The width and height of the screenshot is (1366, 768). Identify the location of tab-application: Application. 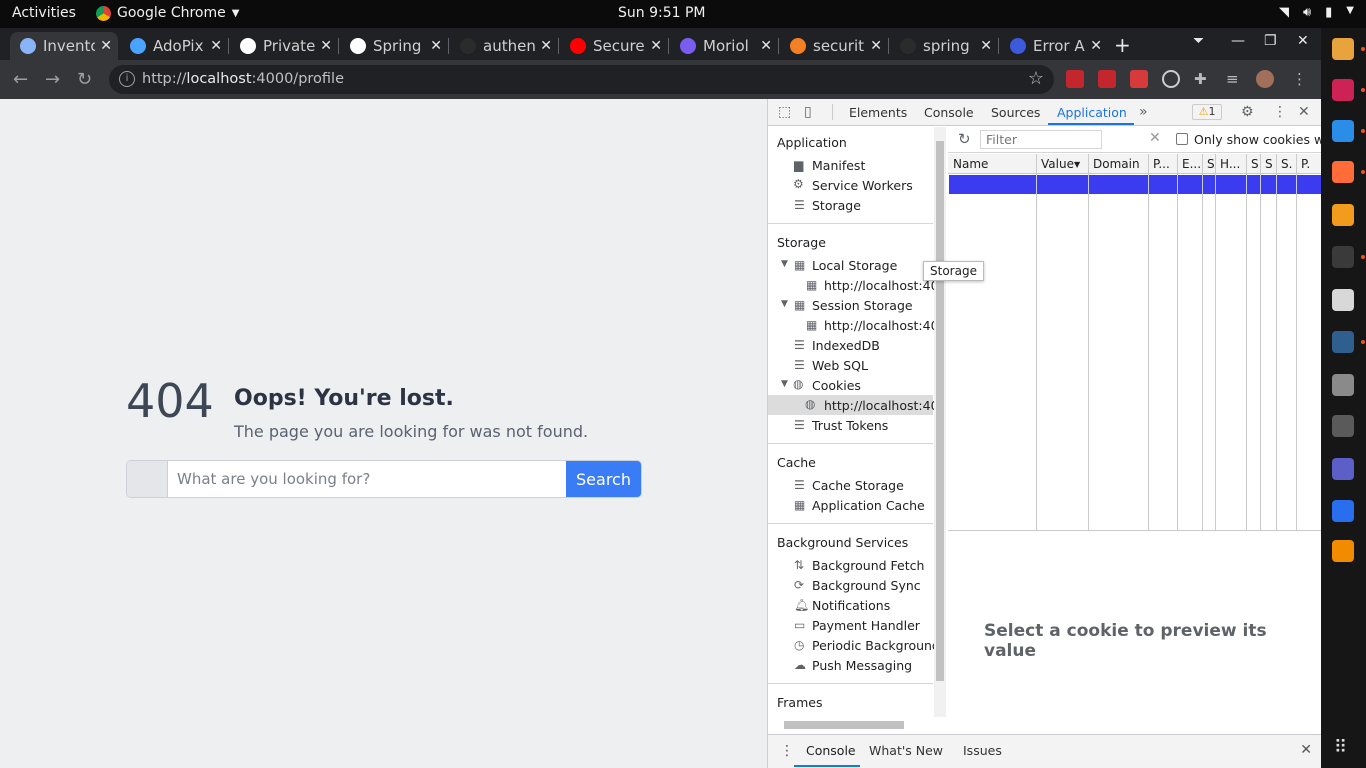
(1092, 112).